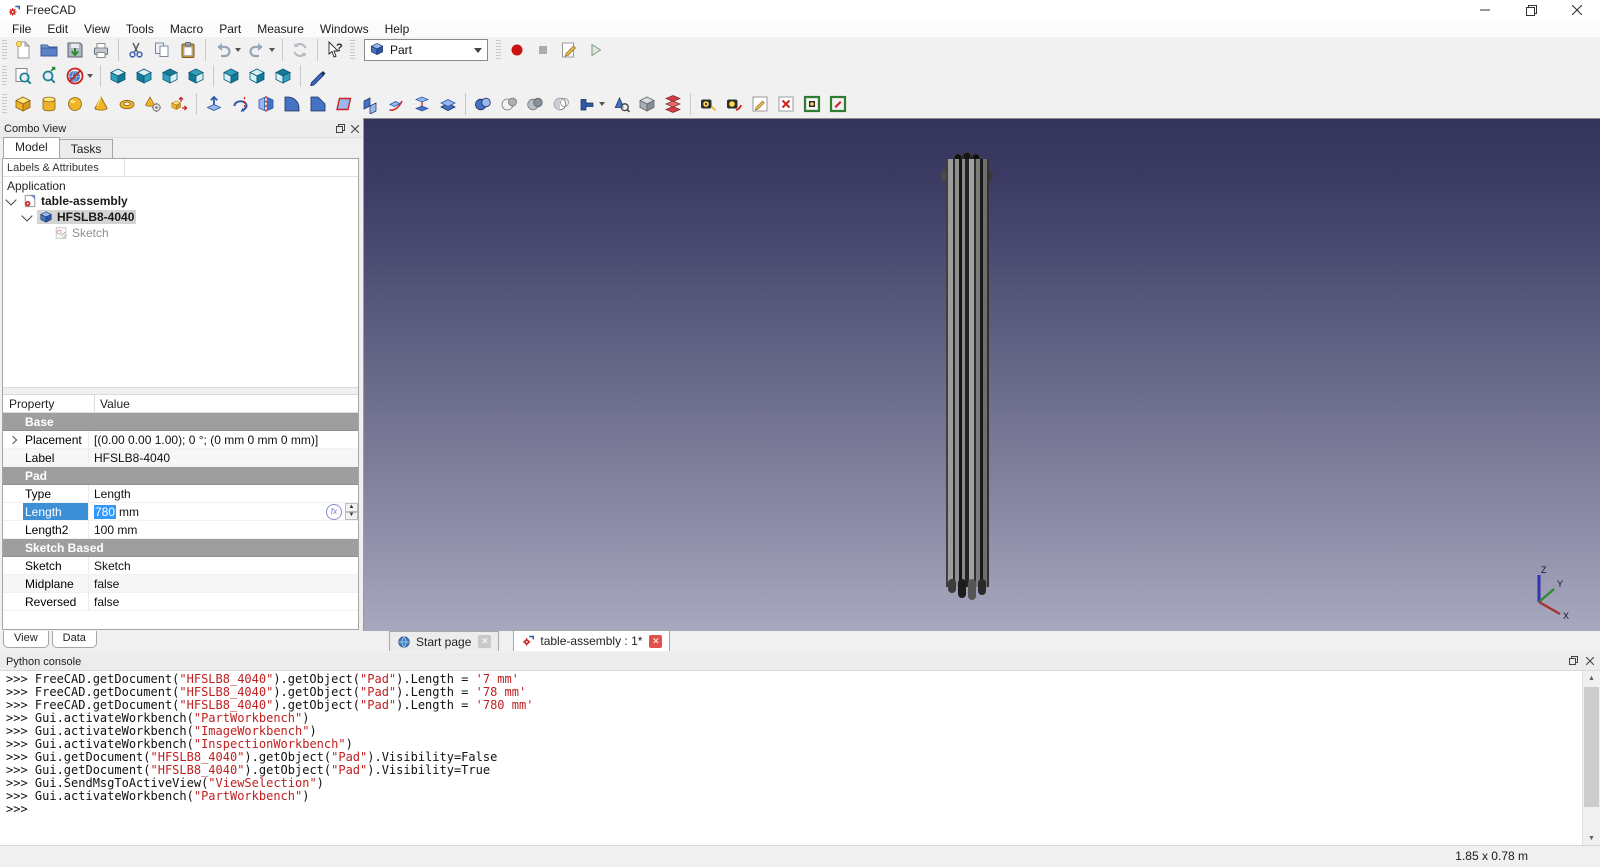 The width and height of the screenshot is (1600, 867). What do you see at coordinates (101, 50) in the screenshot?
I see `print-button` at bounding box center [101, 50].